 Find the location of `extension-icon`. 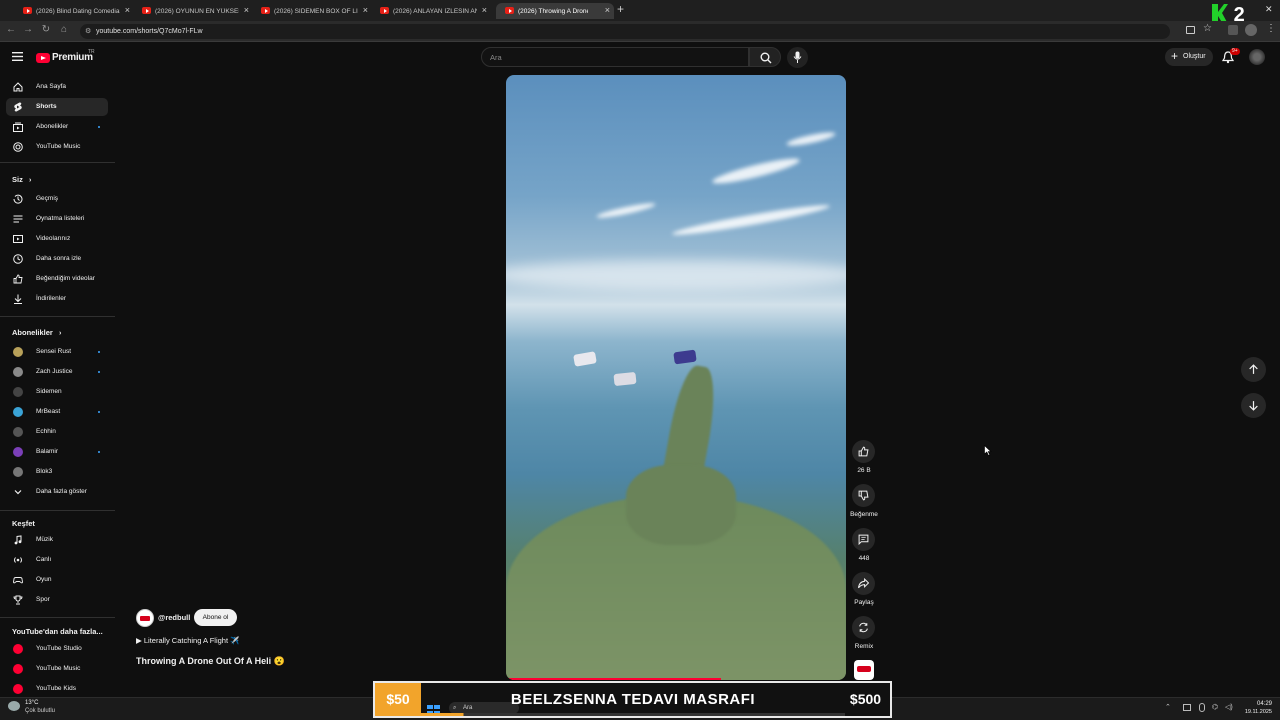

extension-icon is located at coordinates (1233, 30).